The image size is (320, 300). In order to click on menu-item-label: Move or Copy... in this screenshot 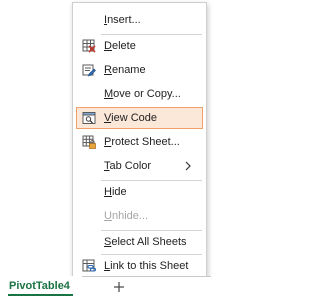, I will do `click(142, 94)`.